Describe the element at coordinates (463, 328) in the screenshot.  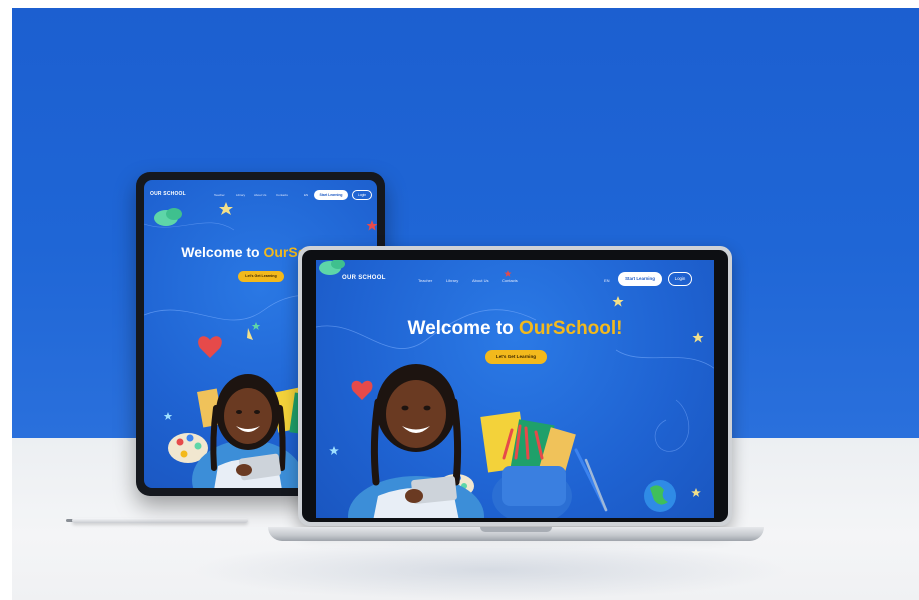
I see `laptop-headline-prefix: Welcome to` at that location.